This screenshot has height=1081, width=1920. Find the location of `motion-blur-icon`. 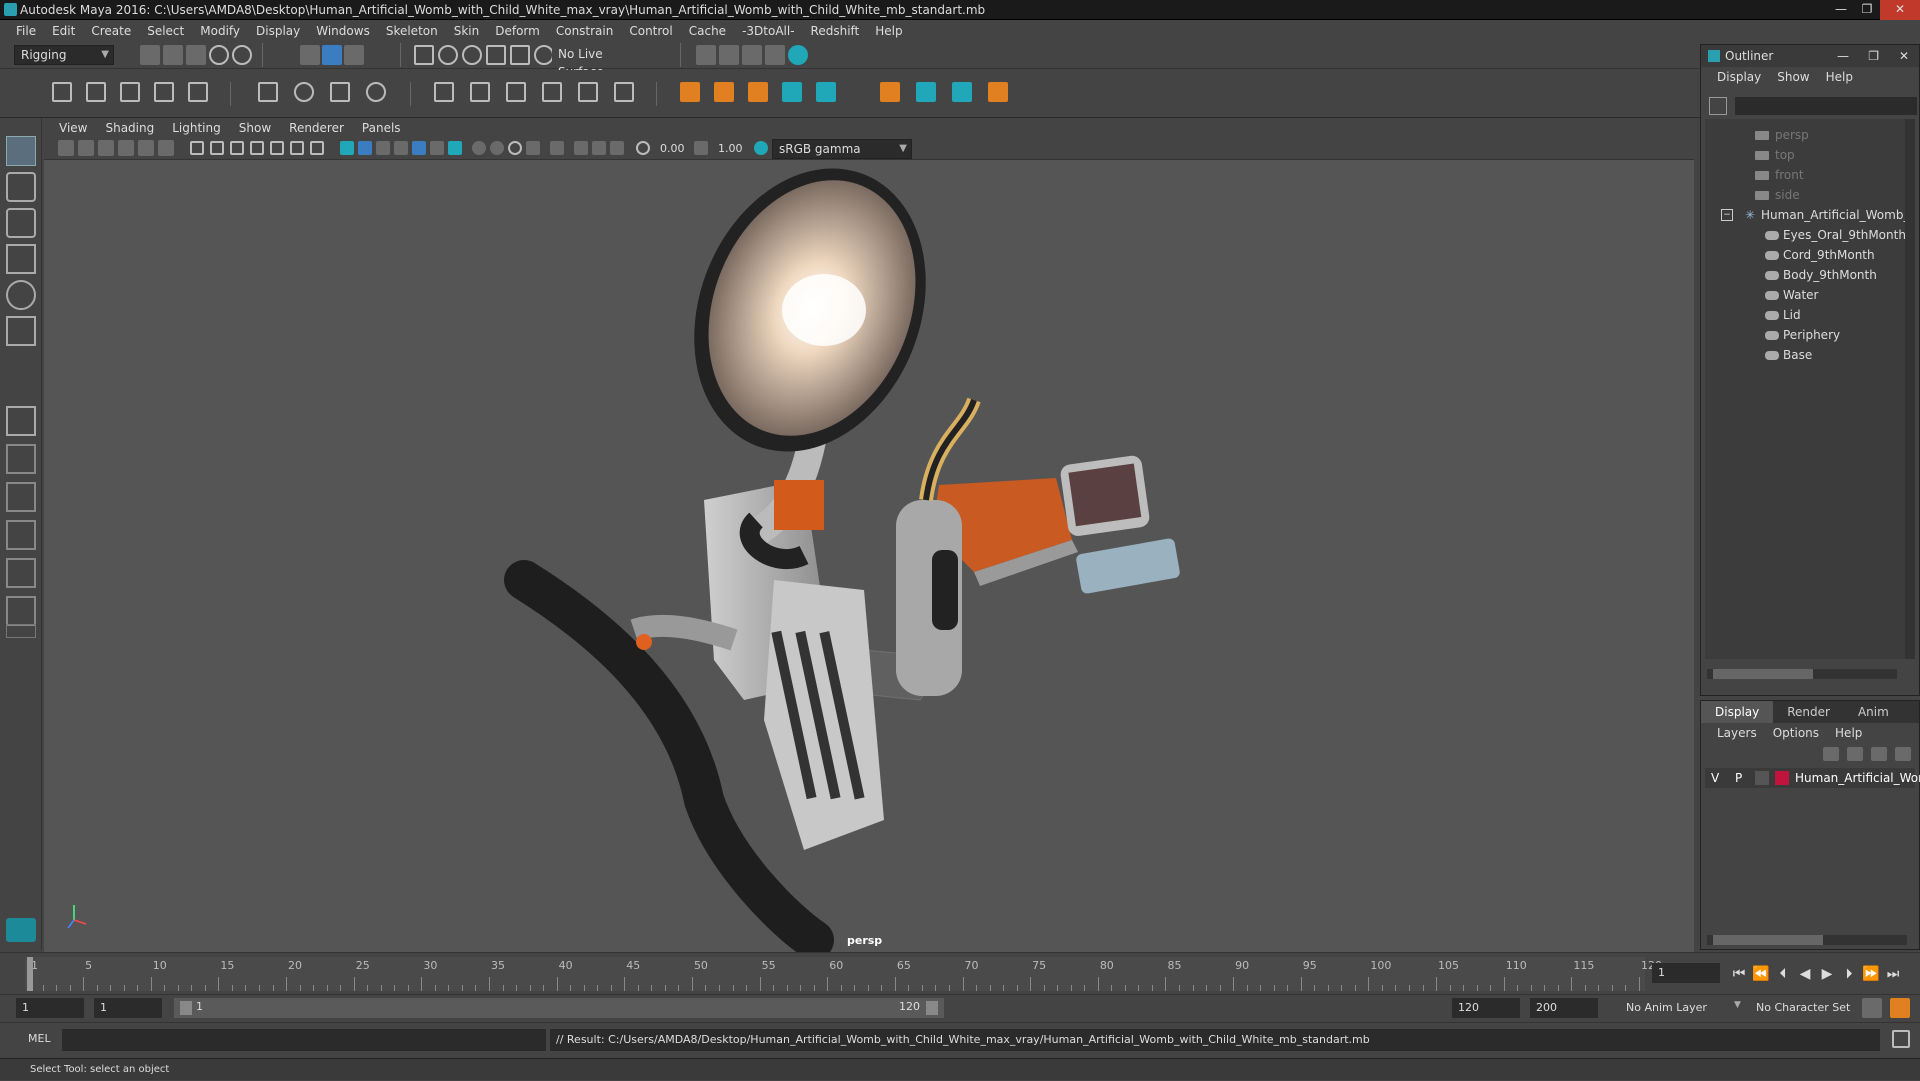

motion-blur-icon is located at coordinates (497, 148).